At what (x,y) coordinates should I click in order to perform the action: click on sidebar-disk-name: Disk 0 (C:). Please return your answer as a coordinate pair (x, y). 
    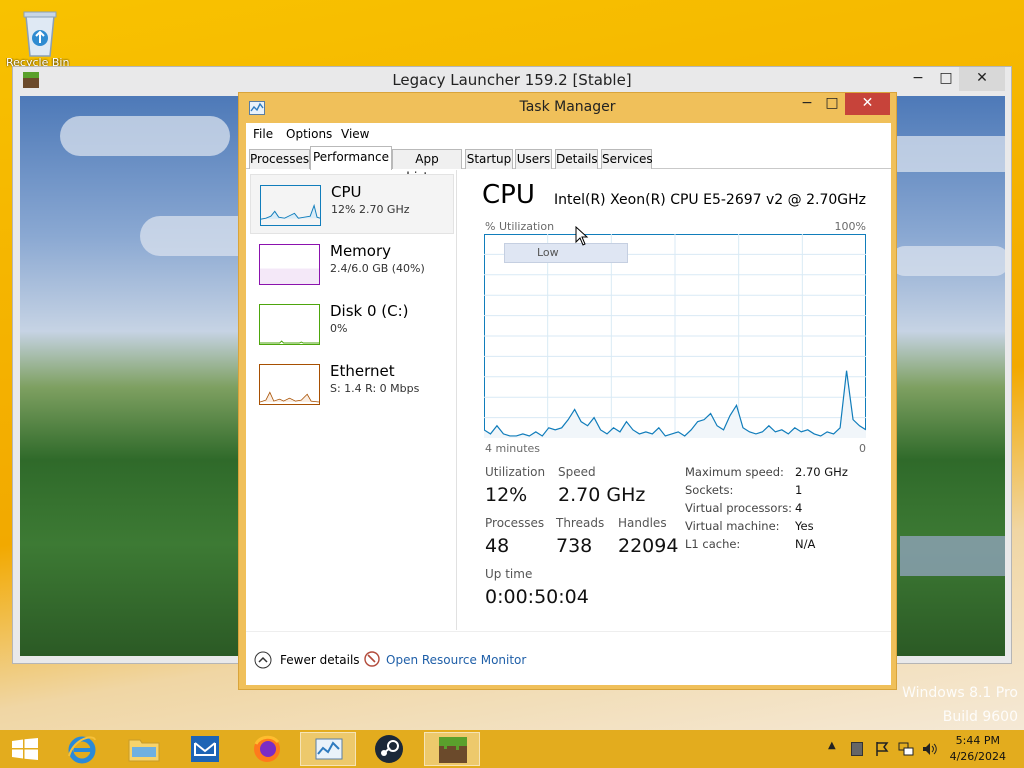
    Looking at the image, I should click on (369, 311).